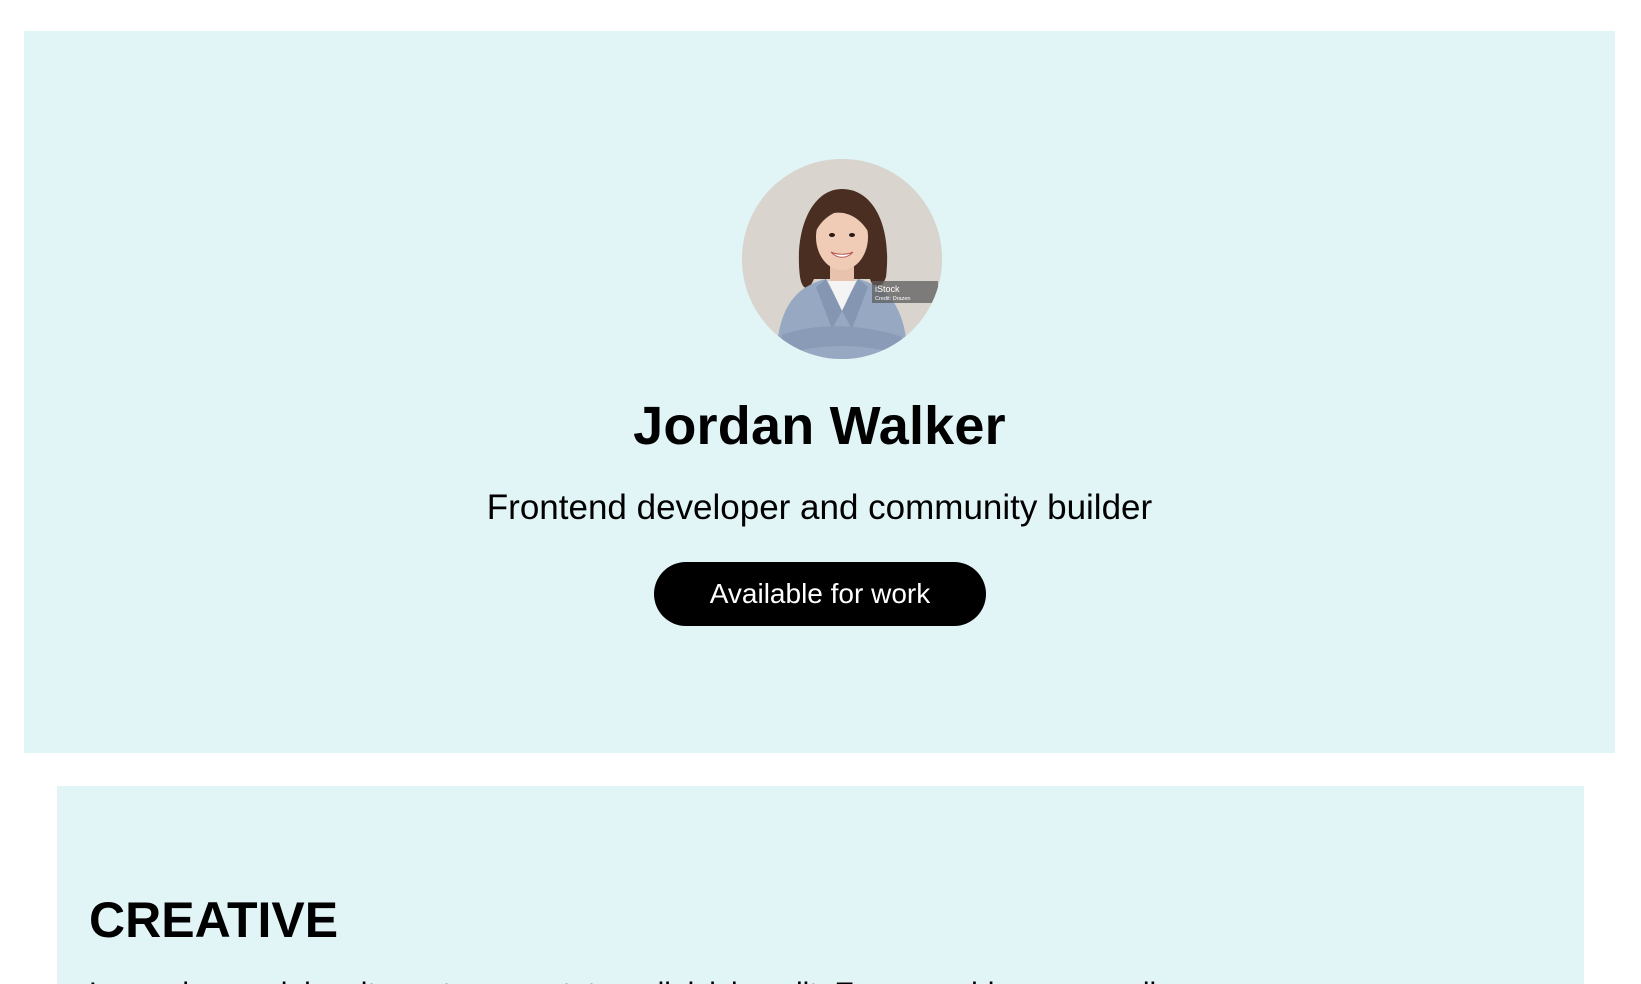  Describe the element at coordinates (819, 426) in the screenshot. I see `profile-name: Jordan Walker` at that location.